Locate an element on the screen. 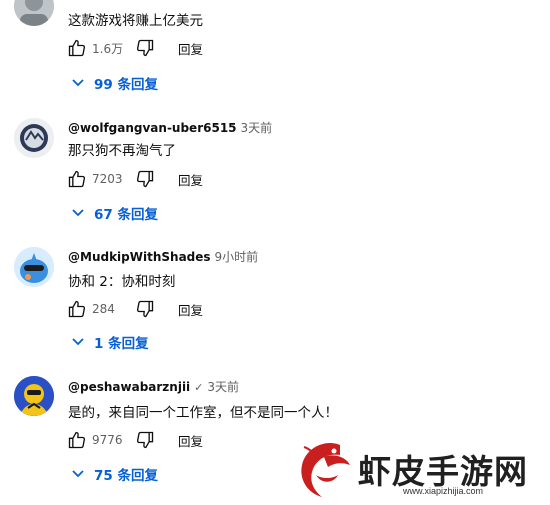  comment-header: @MudkipWithShades 9小时前 is located at coordinates (163, 256).